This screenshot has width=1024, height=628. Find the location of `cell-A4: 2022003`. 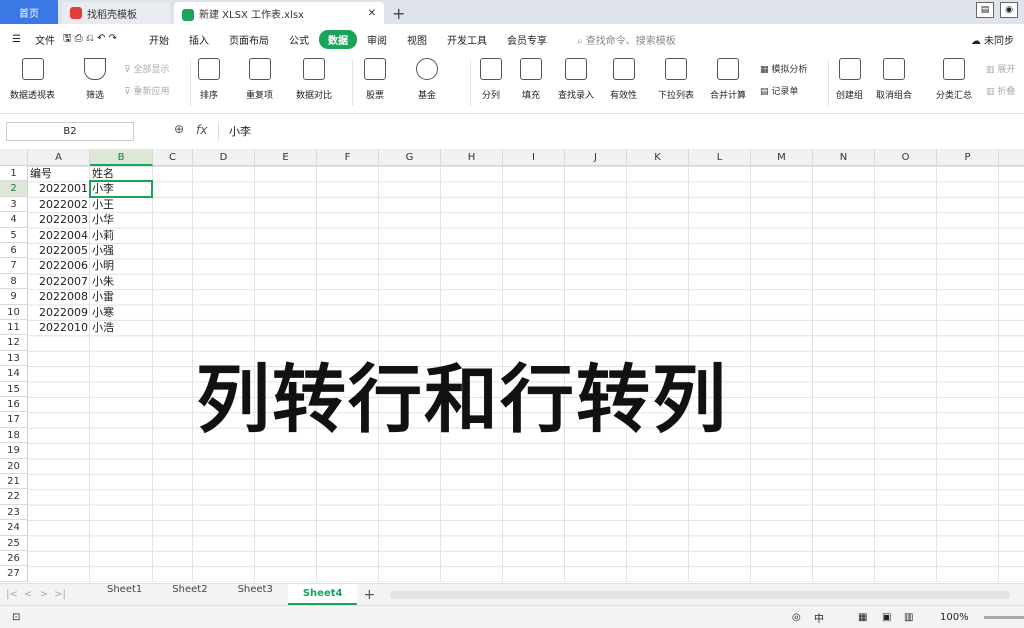

cell-A4: 2022003 is located at coordinates (59, 219).